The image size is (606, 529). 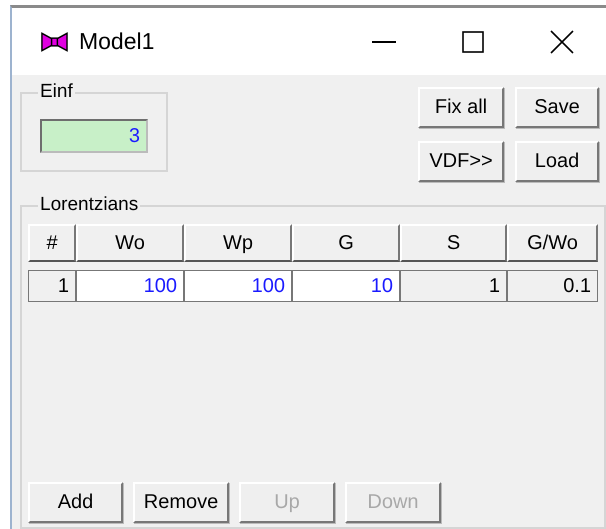 What do you see at coordinates (562, 42) in the screenshot?
I see `close-icon` at bounding box center [562, 42].